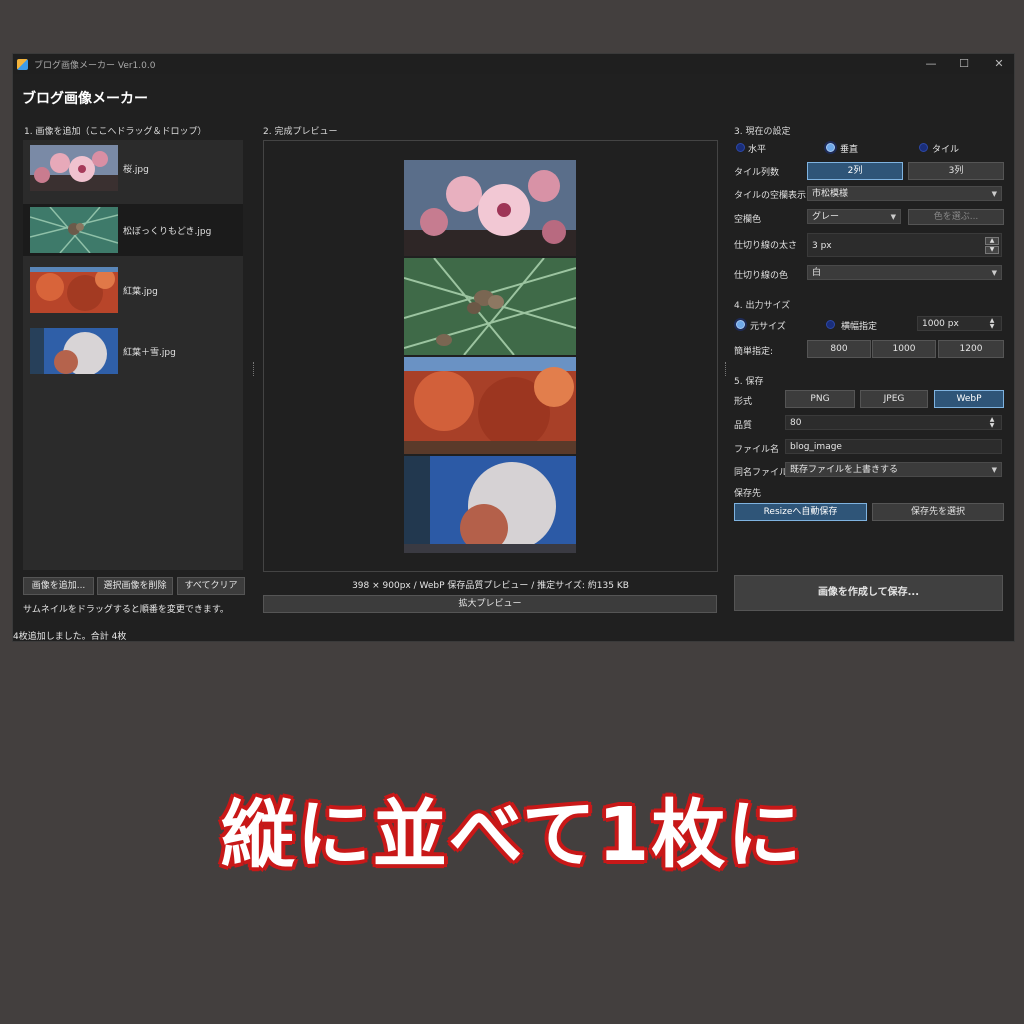 This screenshot has width=1024, height=1024. I want to click on window-title: ブログ画像メーカー Ver1.0.0, so click(95, 66).